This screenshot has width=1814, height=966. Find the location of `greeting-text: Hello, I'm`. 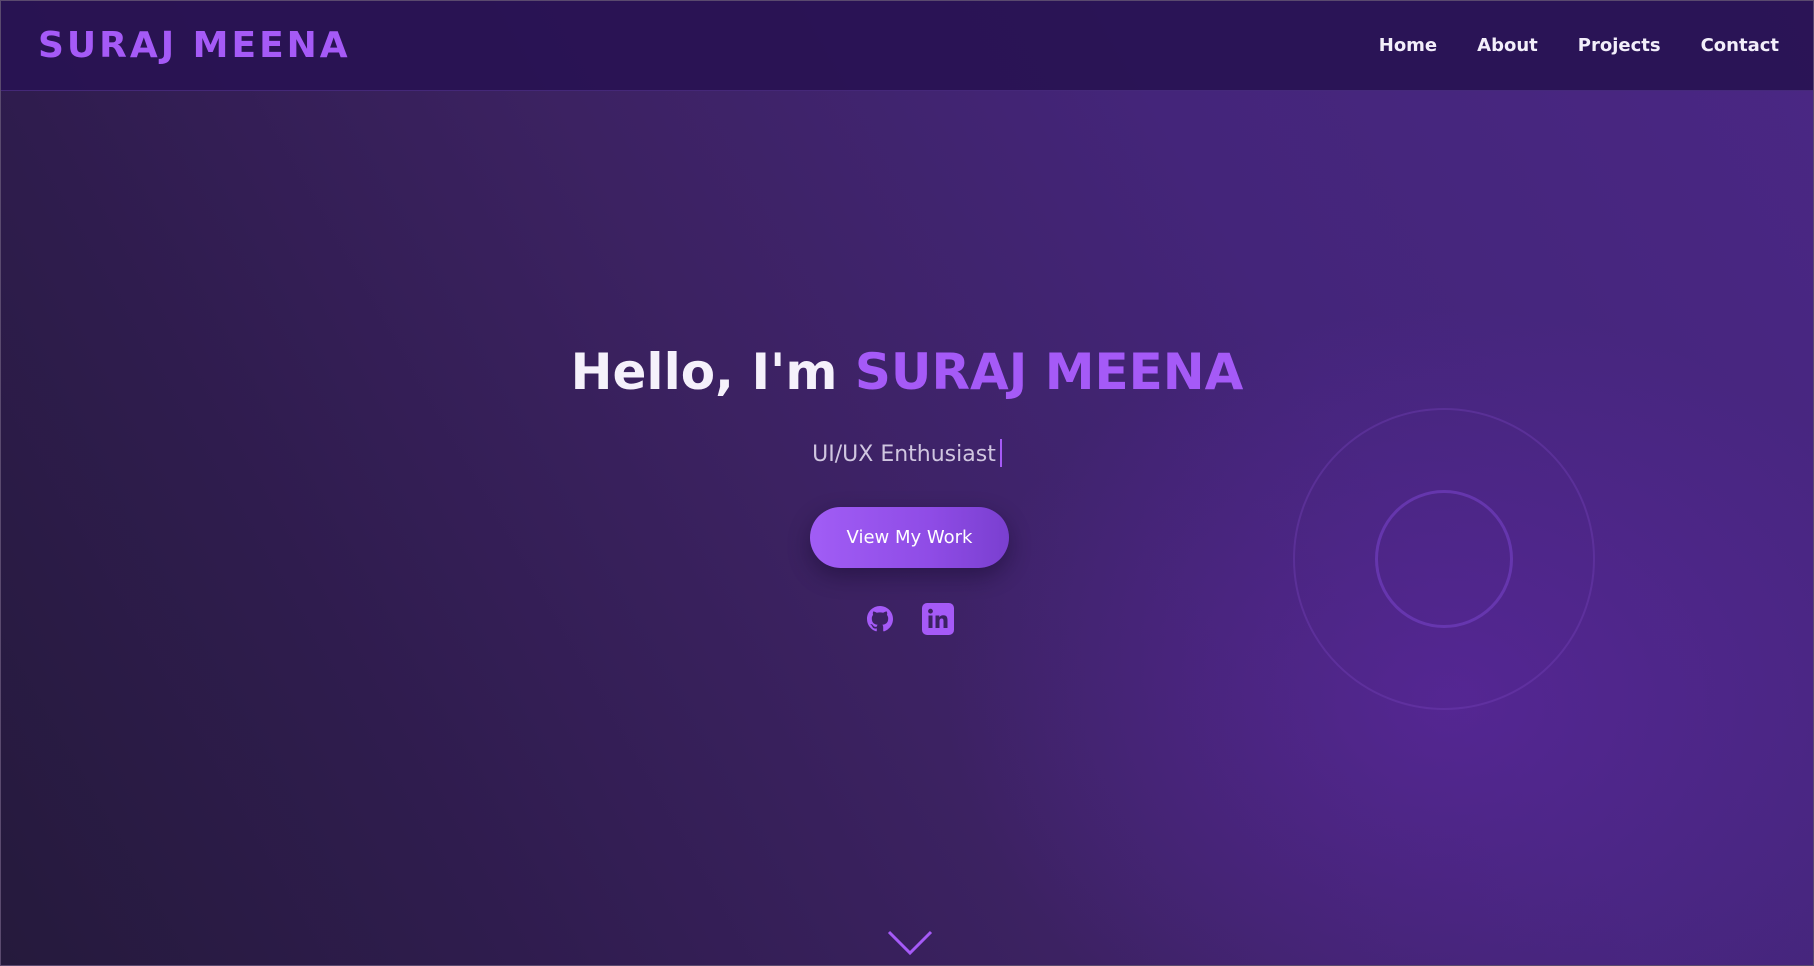

greeting-text: Hello, I'm is located at coordinates (712, 372).